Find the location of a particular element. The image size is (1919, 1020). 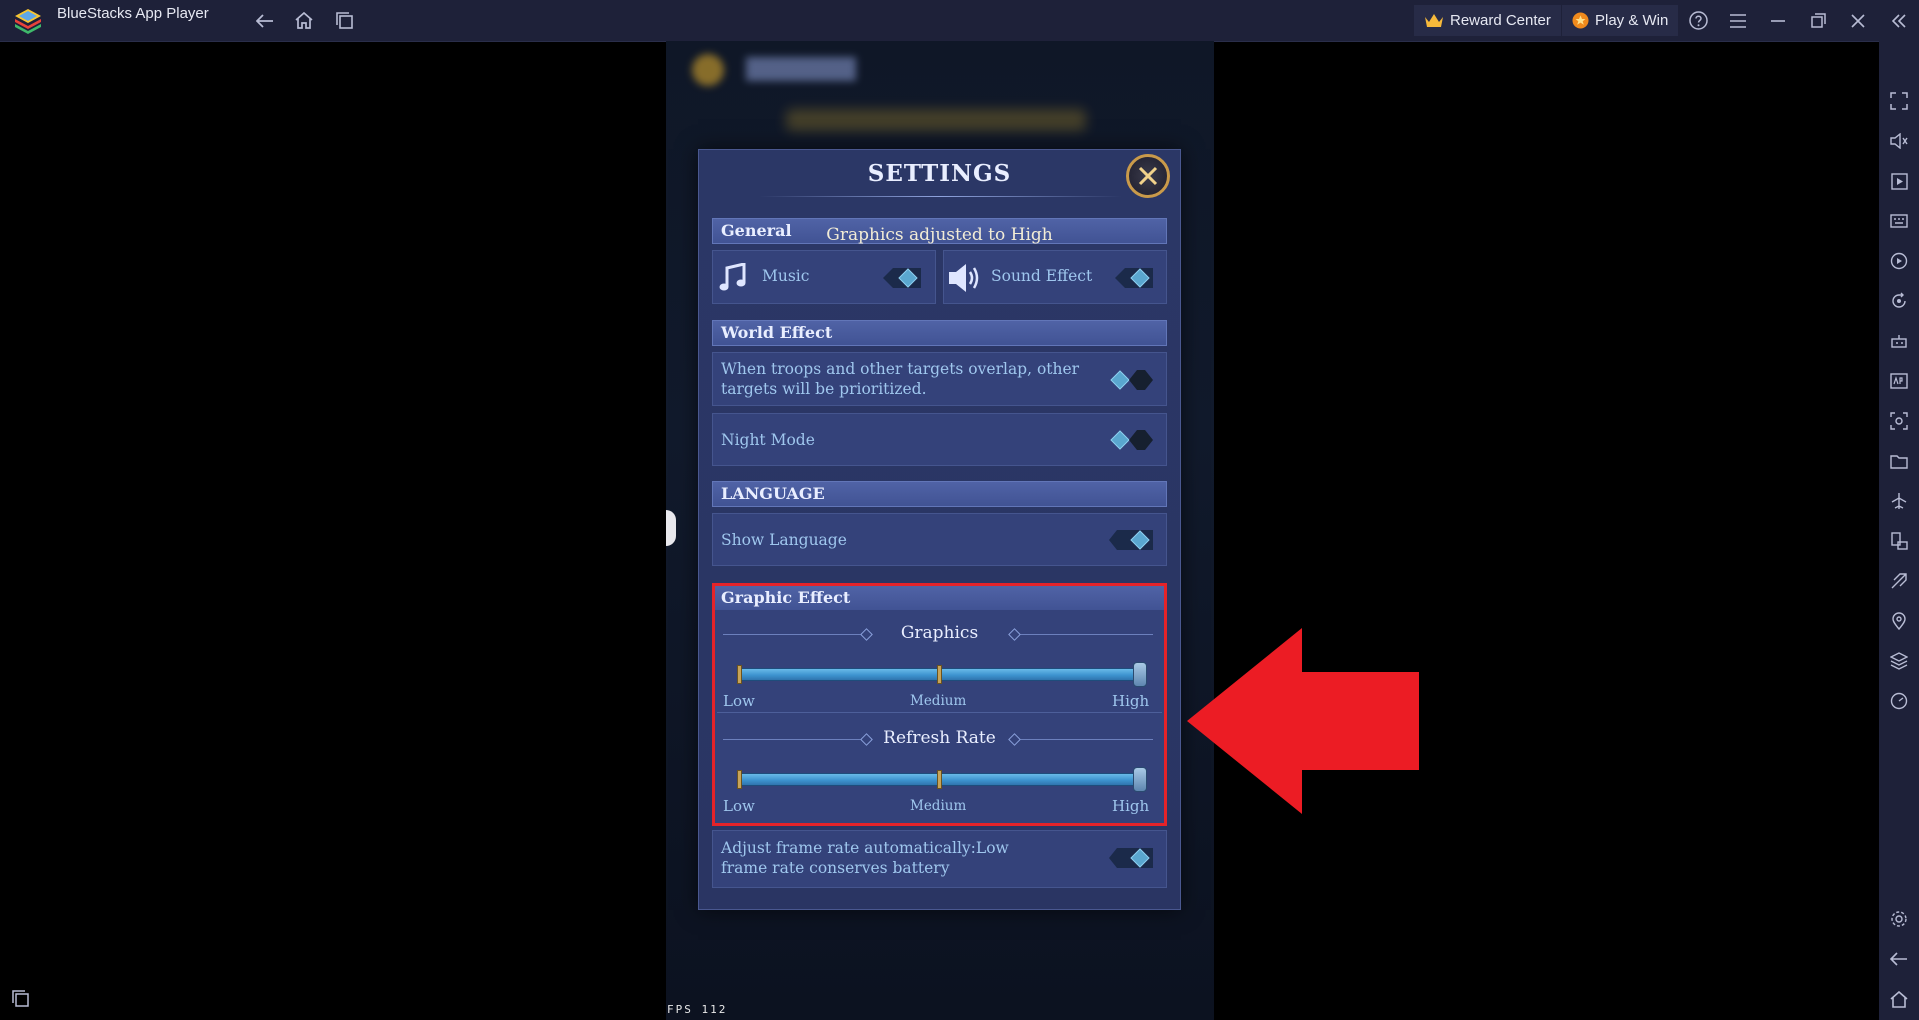

sound-effect-row: Sound Effect is located at coordinates (1055, 277).